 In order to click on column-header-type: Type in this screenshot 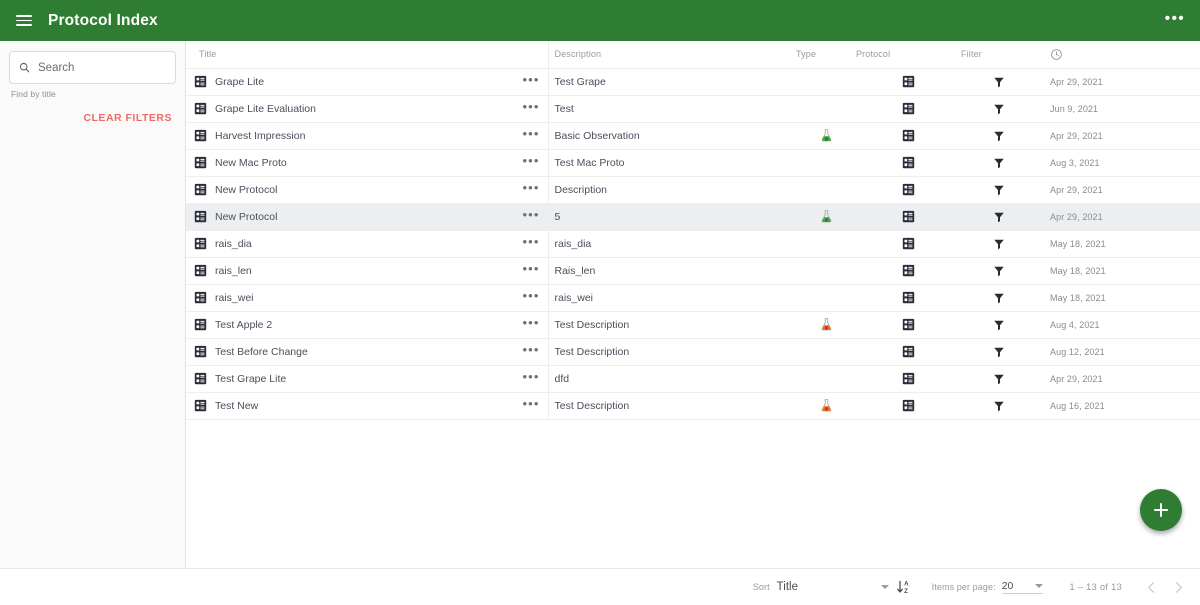, I will do `click(826, 55)`.